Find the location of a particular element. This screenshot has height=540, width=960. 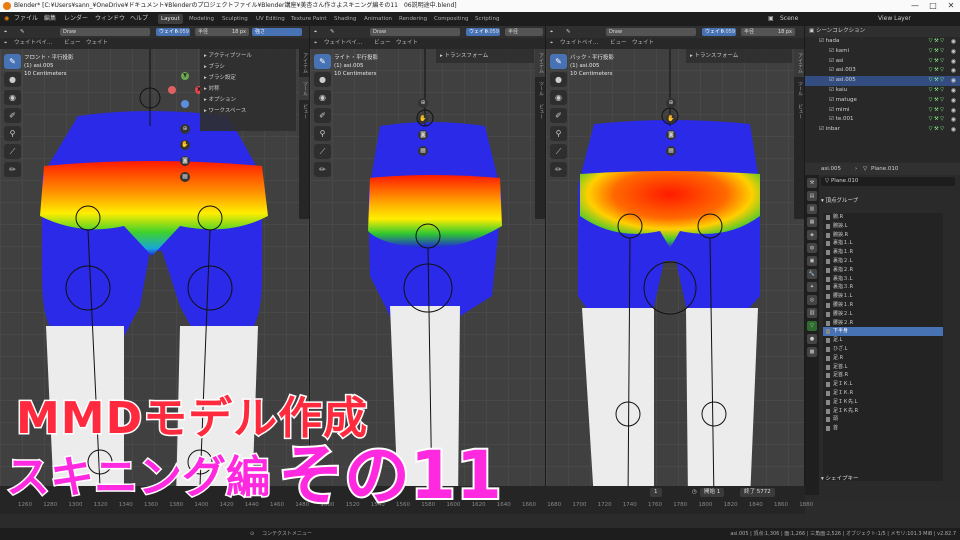

world-tab-icon: ◍ is located at coordinates (812, 248).